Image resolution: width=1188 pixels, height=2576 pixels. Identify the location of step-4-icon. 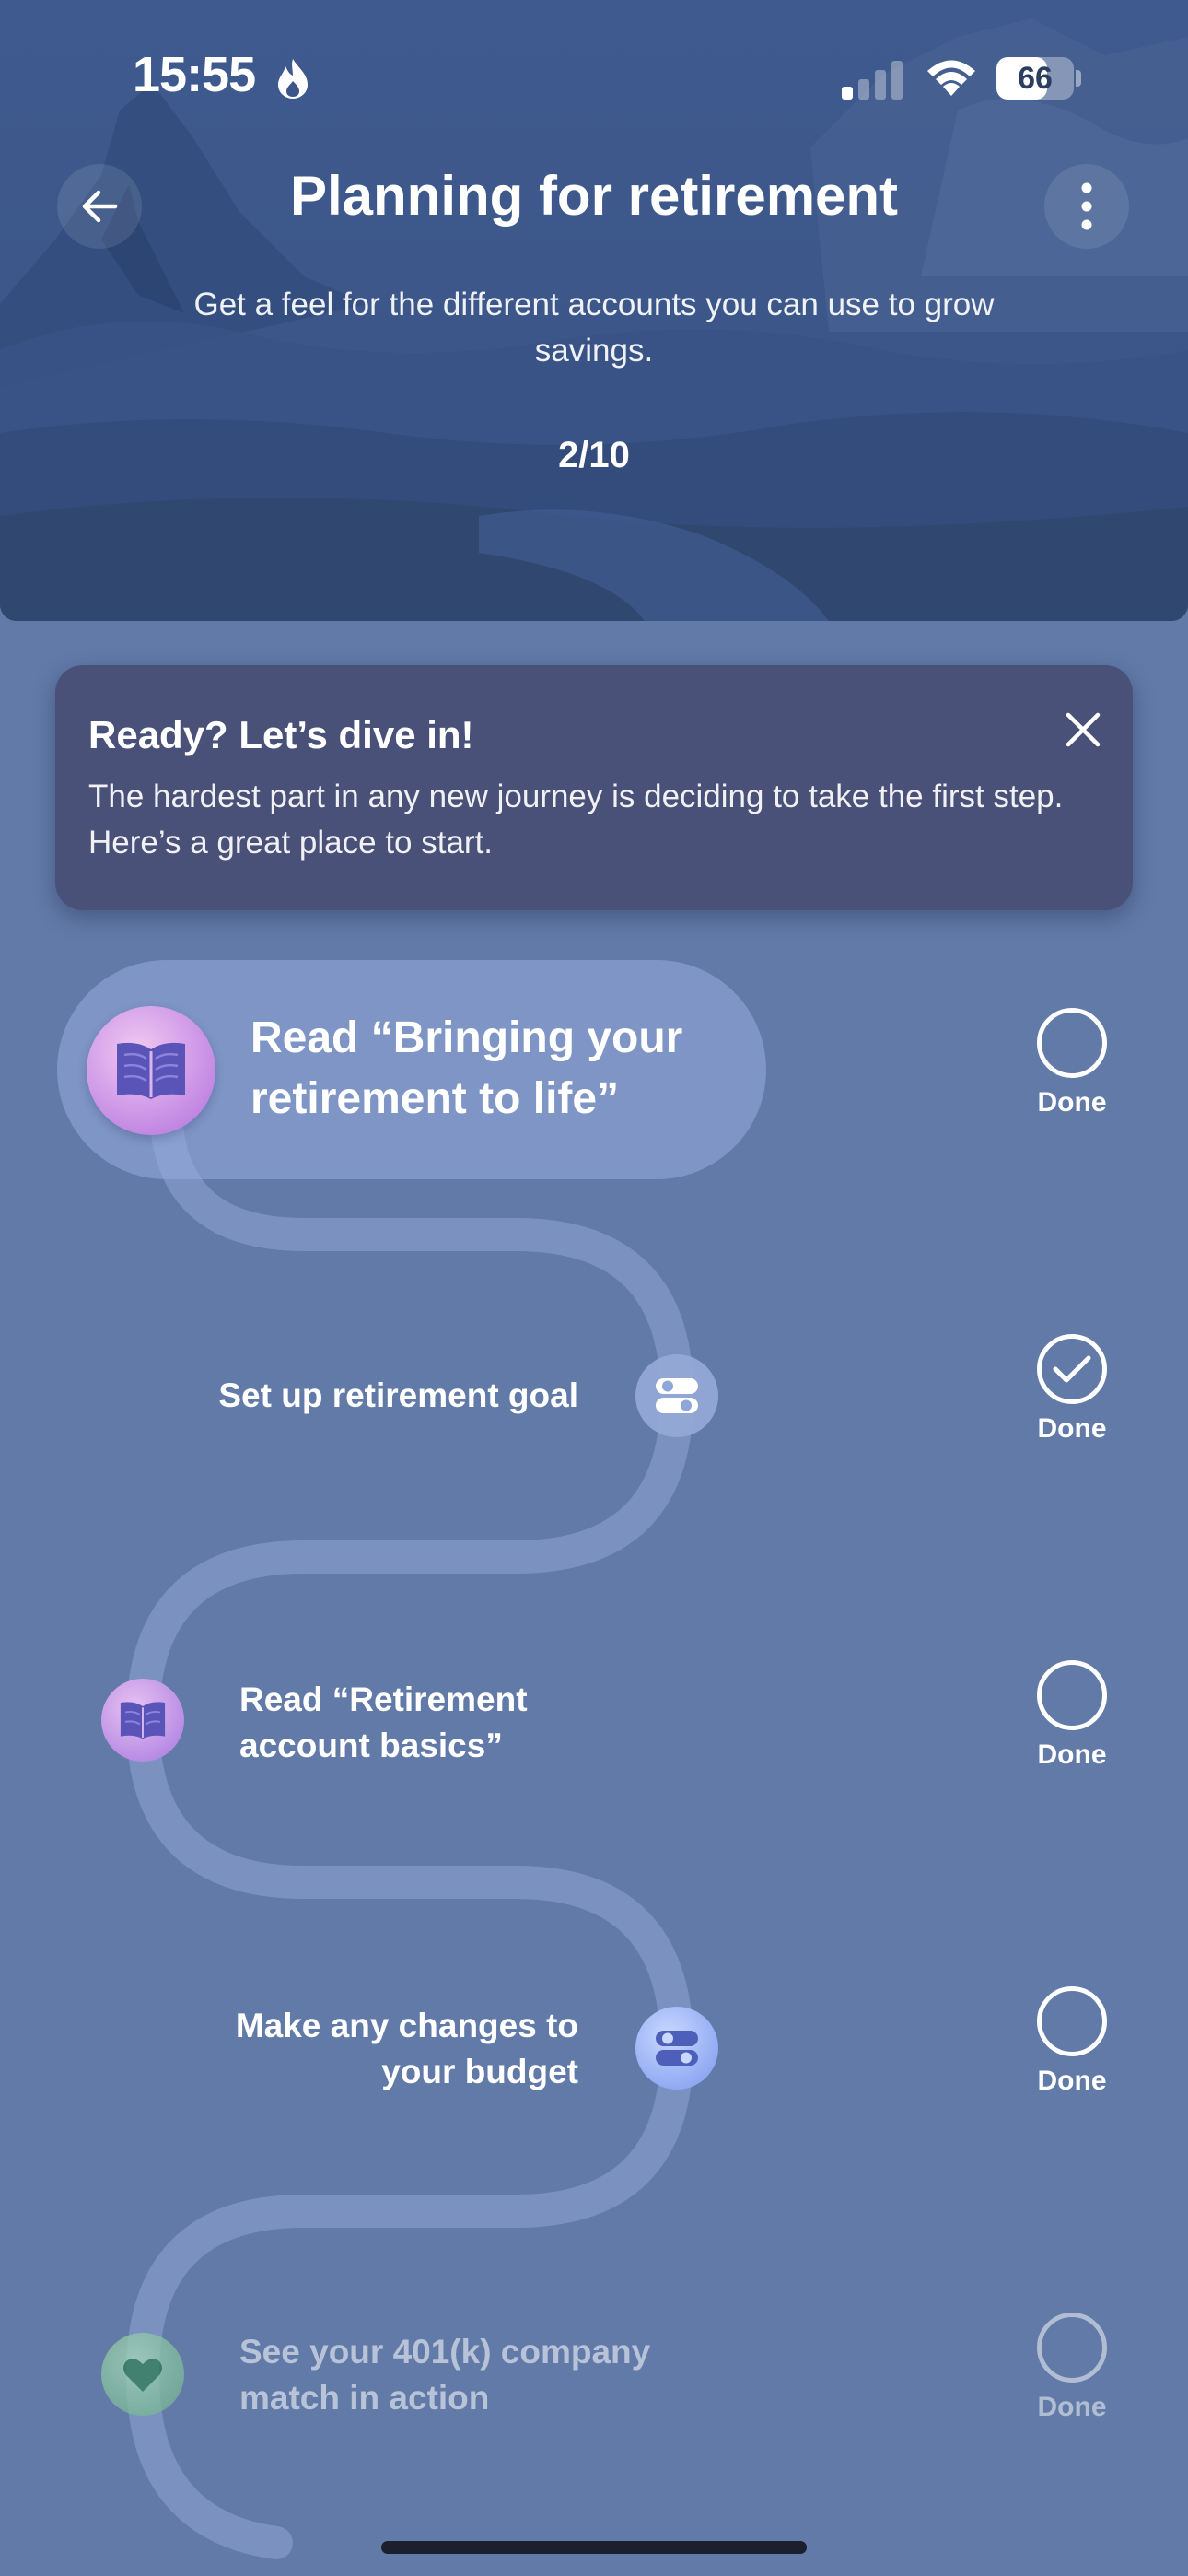
(676, 2048).